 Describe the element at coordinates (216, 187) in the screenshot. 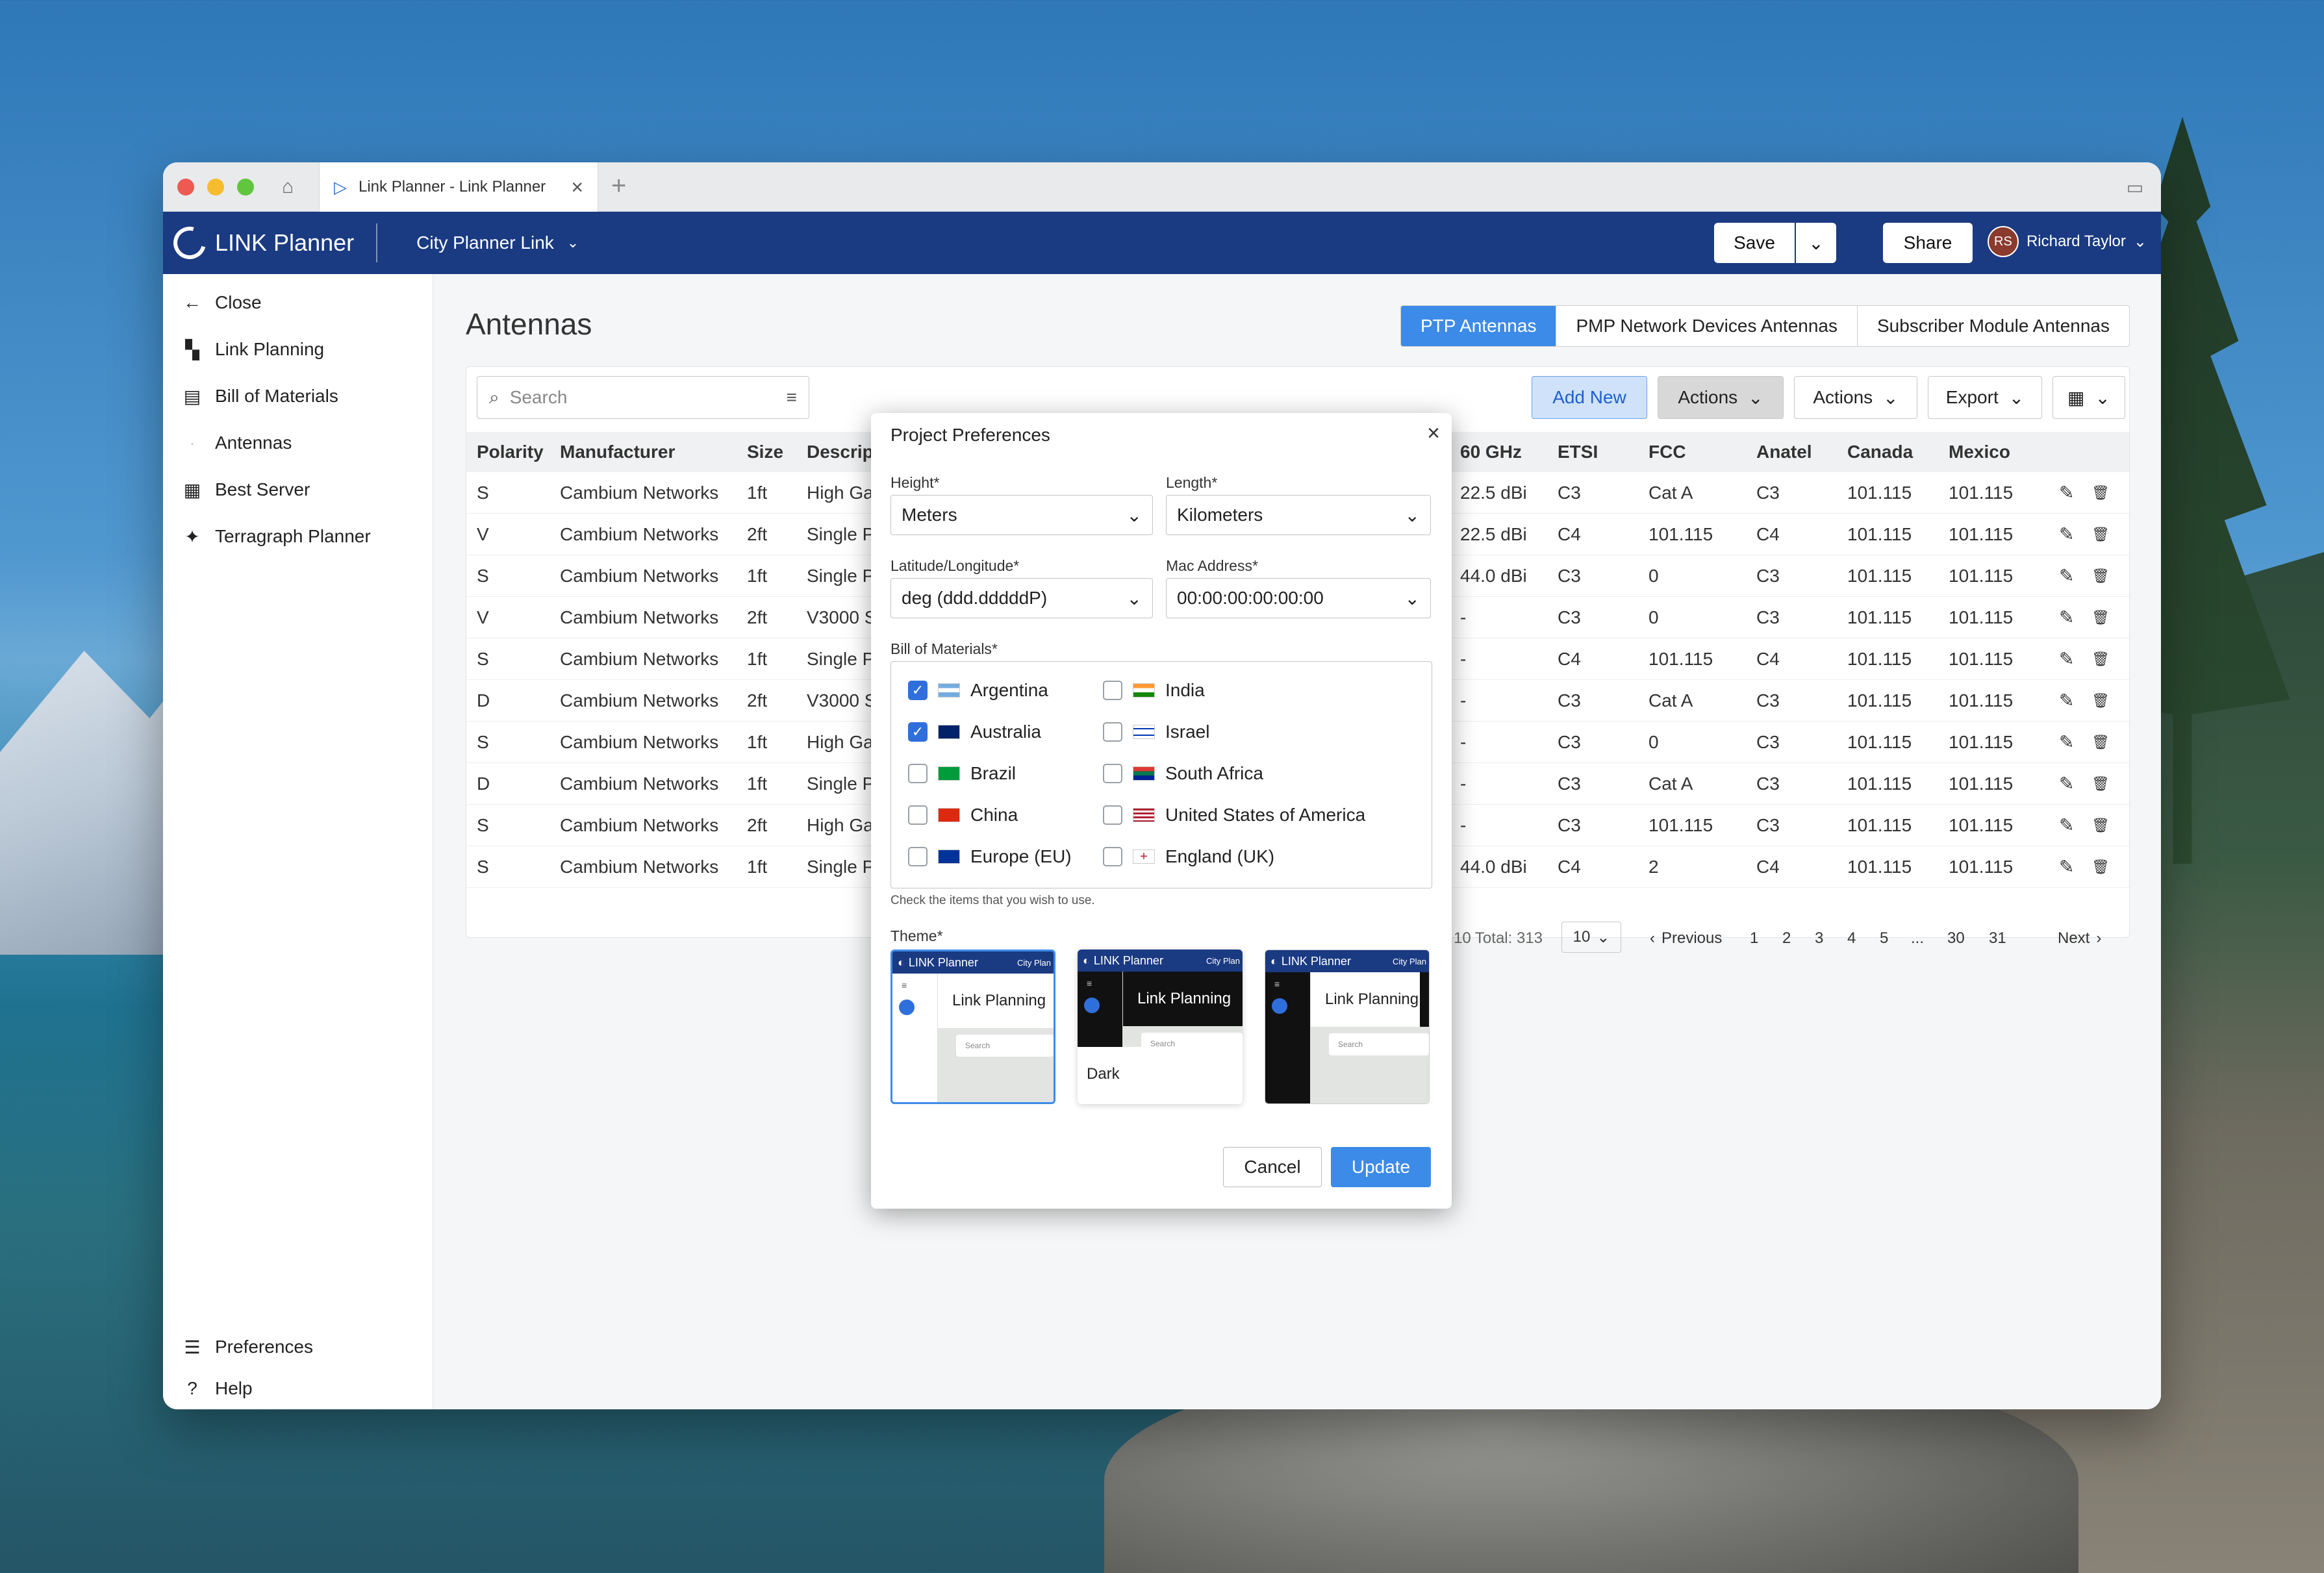

I see `minimize-window-button` at that location.